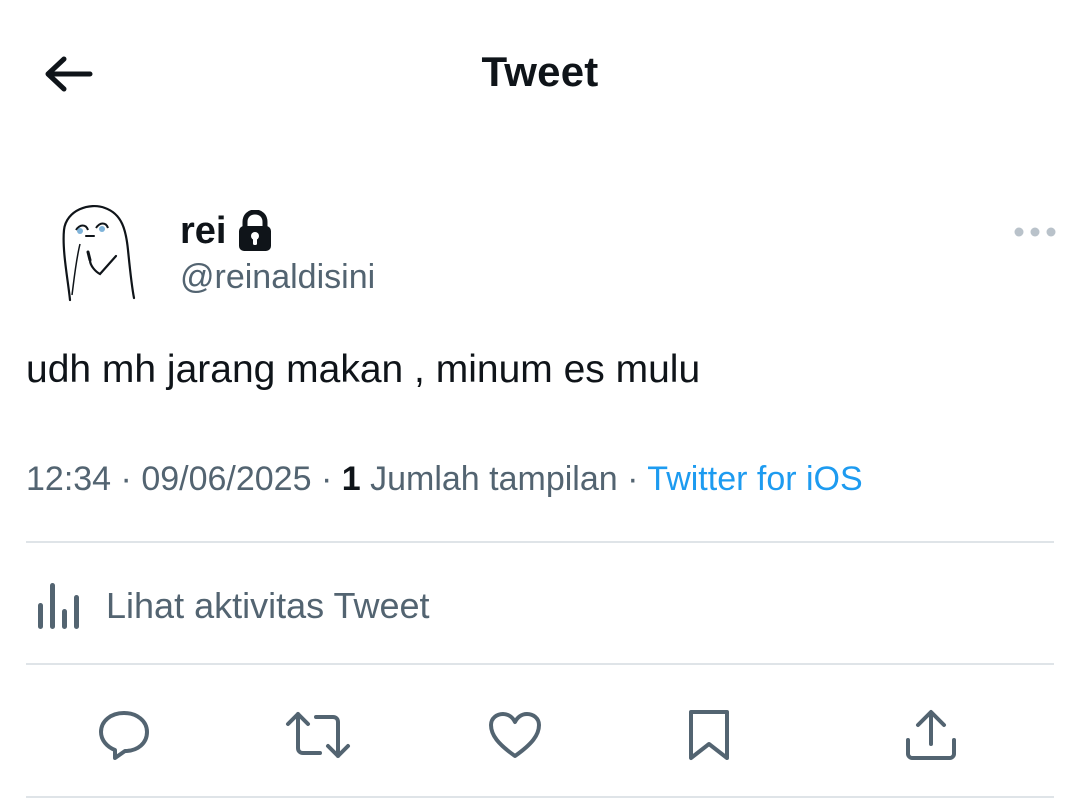  What do you see at coordinates (69, 479) in the screenshot?
I see `tweet-time: 12:34` at bounding box center [69, 479].